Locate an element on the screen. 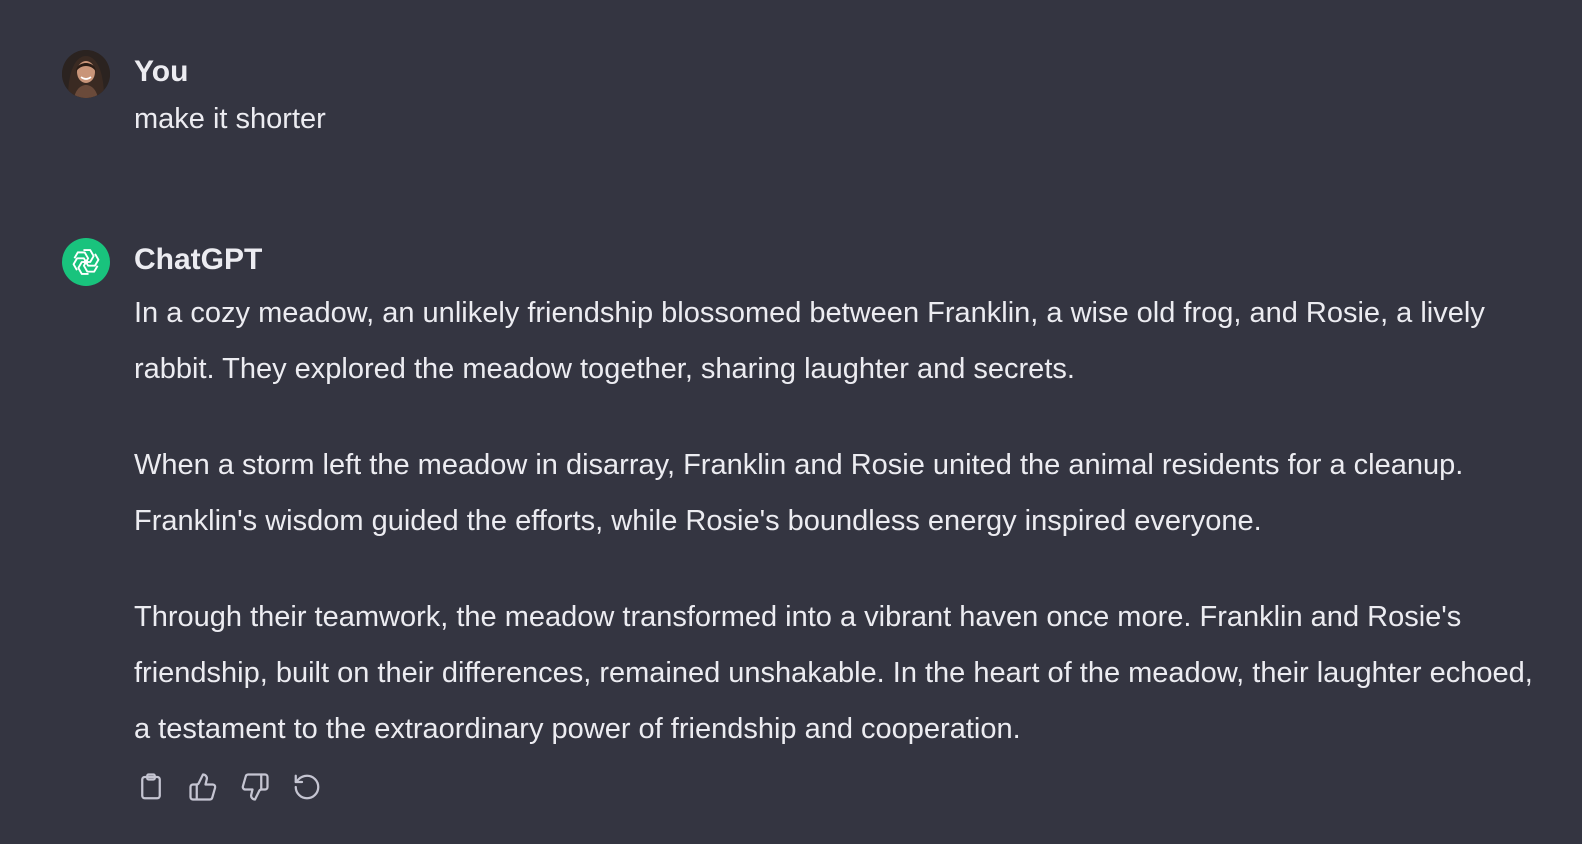 Image resolution: width=1582 pixels, height=844 pixels. thumbs-up-button is located at coordinates (203, 787).